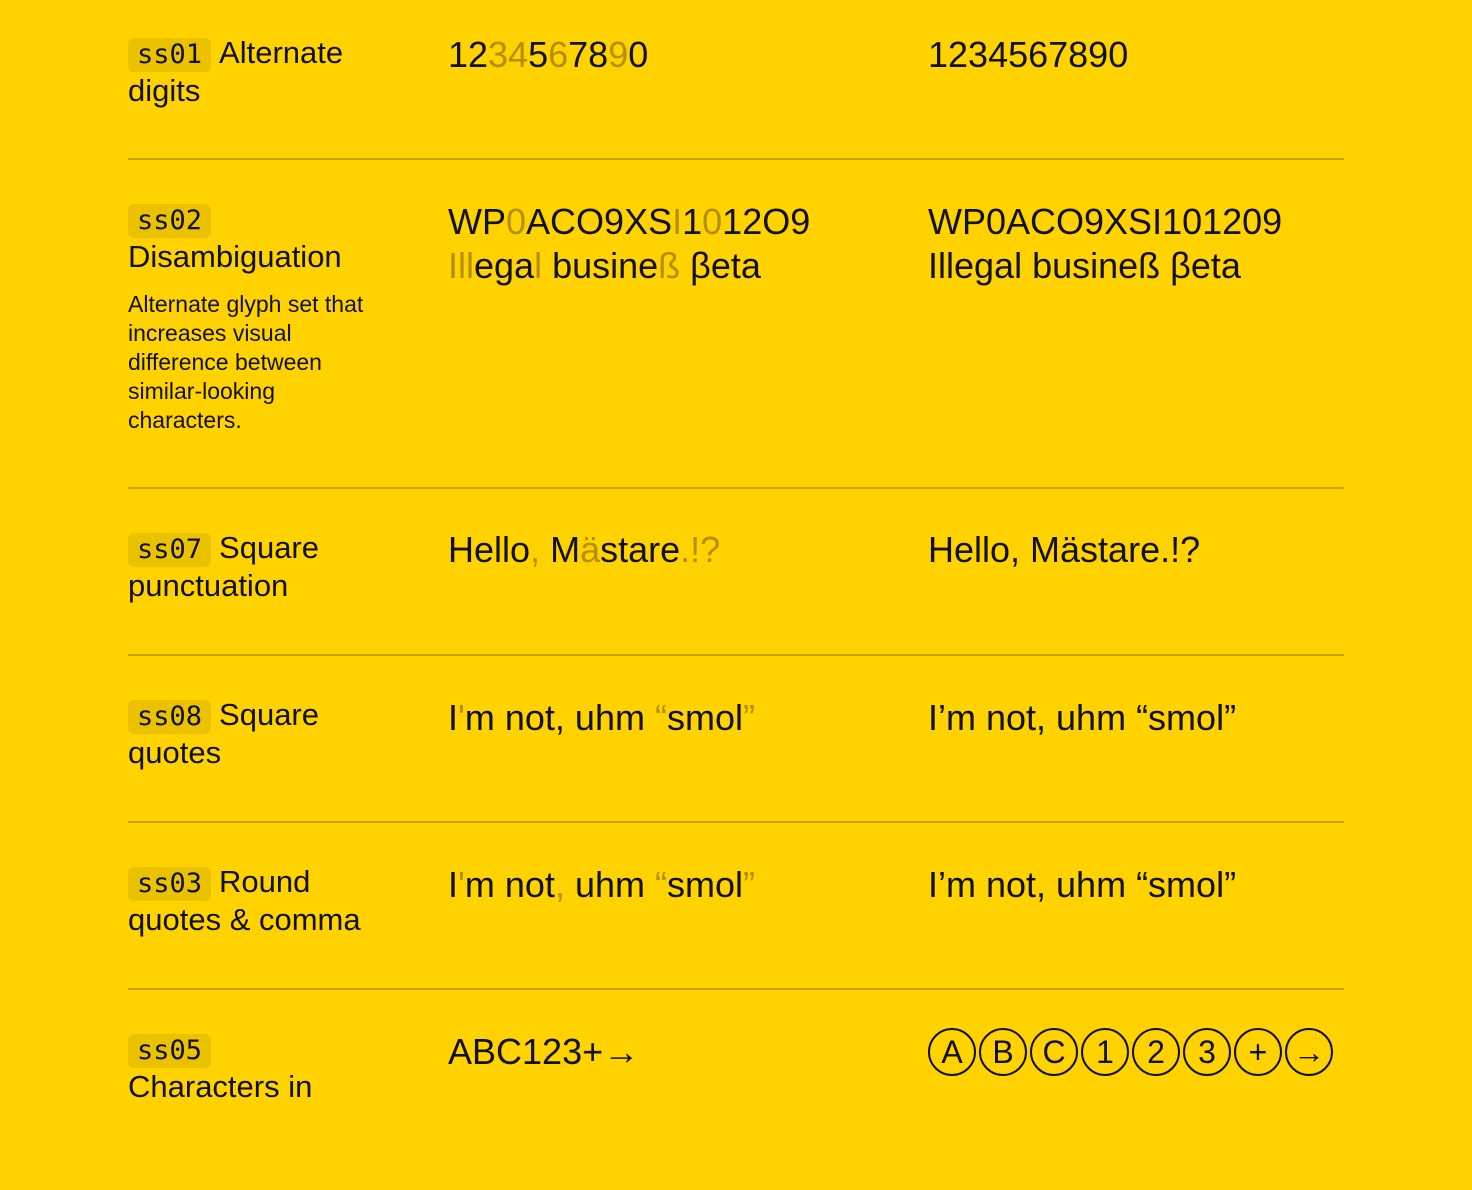 The width and height of the screenshot is (1472, 1190). What do you see at coordinates (600, 265) in the screenshot?
I see `sample-text: busine` at bounding box center [600, 265].